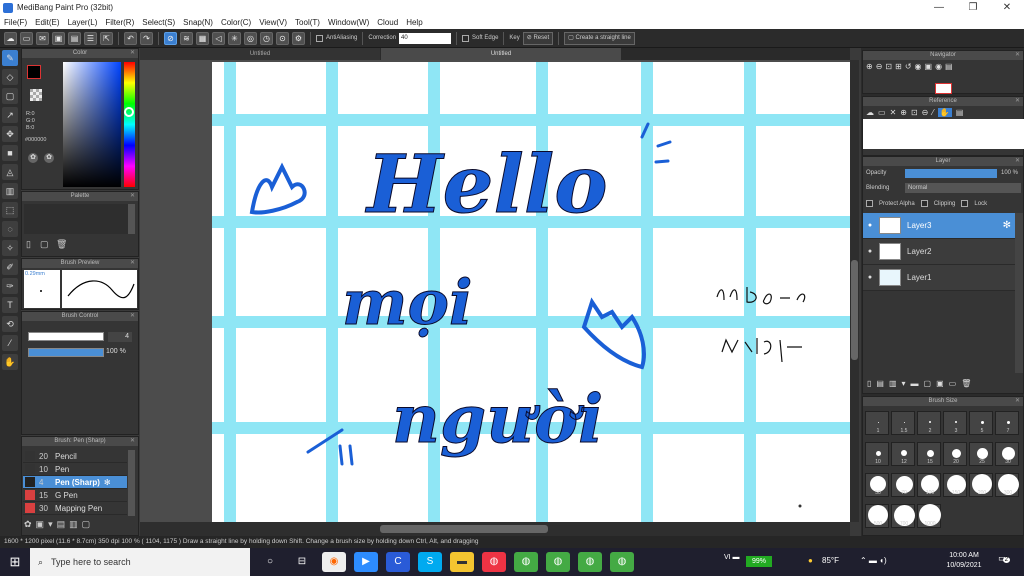  What do you see at coordinates (590, 562) in the screenshot?
I see `chrome-app-icon-3: ◍` at bounding box center [590, 562].